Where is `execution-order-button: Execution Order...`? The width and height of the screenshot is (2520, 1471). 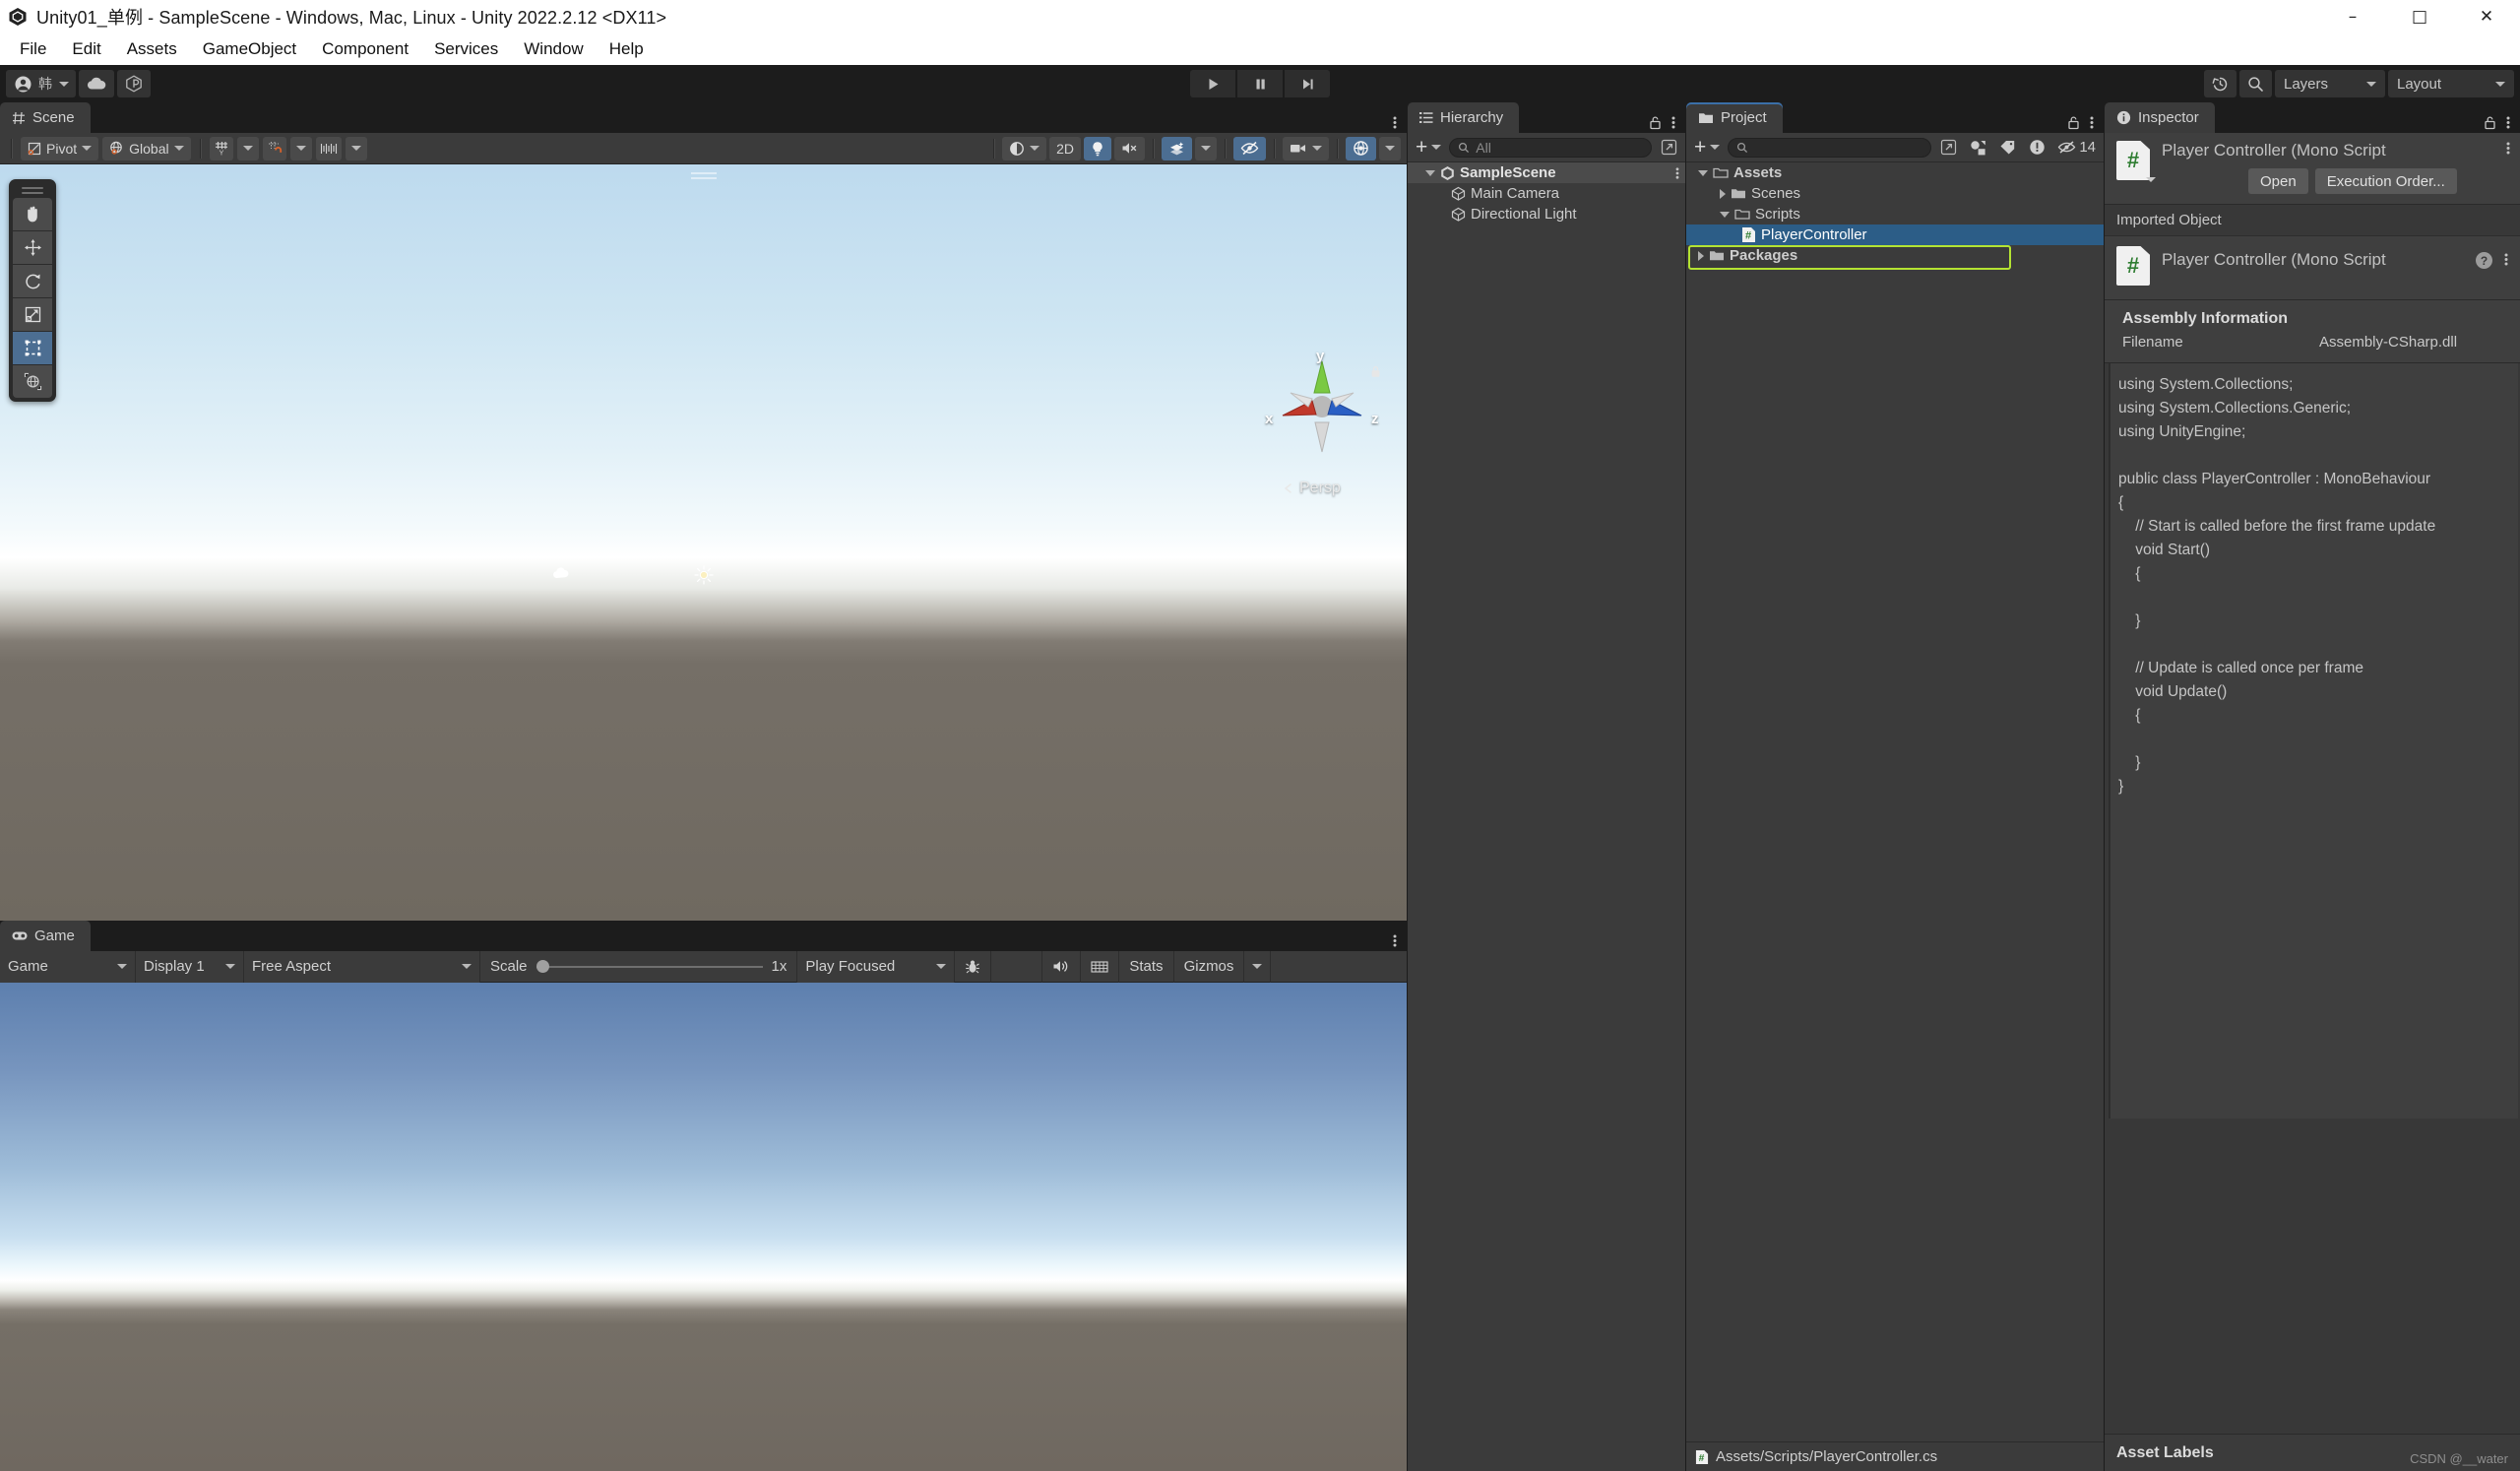
execution-order-button: Execution Order... is located at coordinates (2385, 181).